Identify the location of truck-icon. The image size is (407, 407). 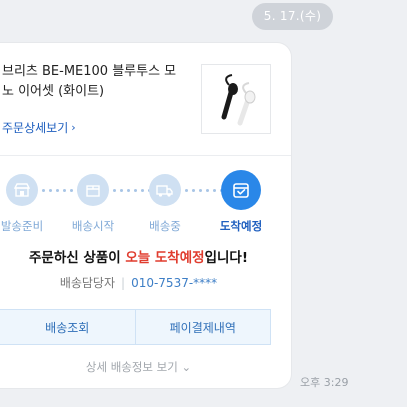
(165, 190).